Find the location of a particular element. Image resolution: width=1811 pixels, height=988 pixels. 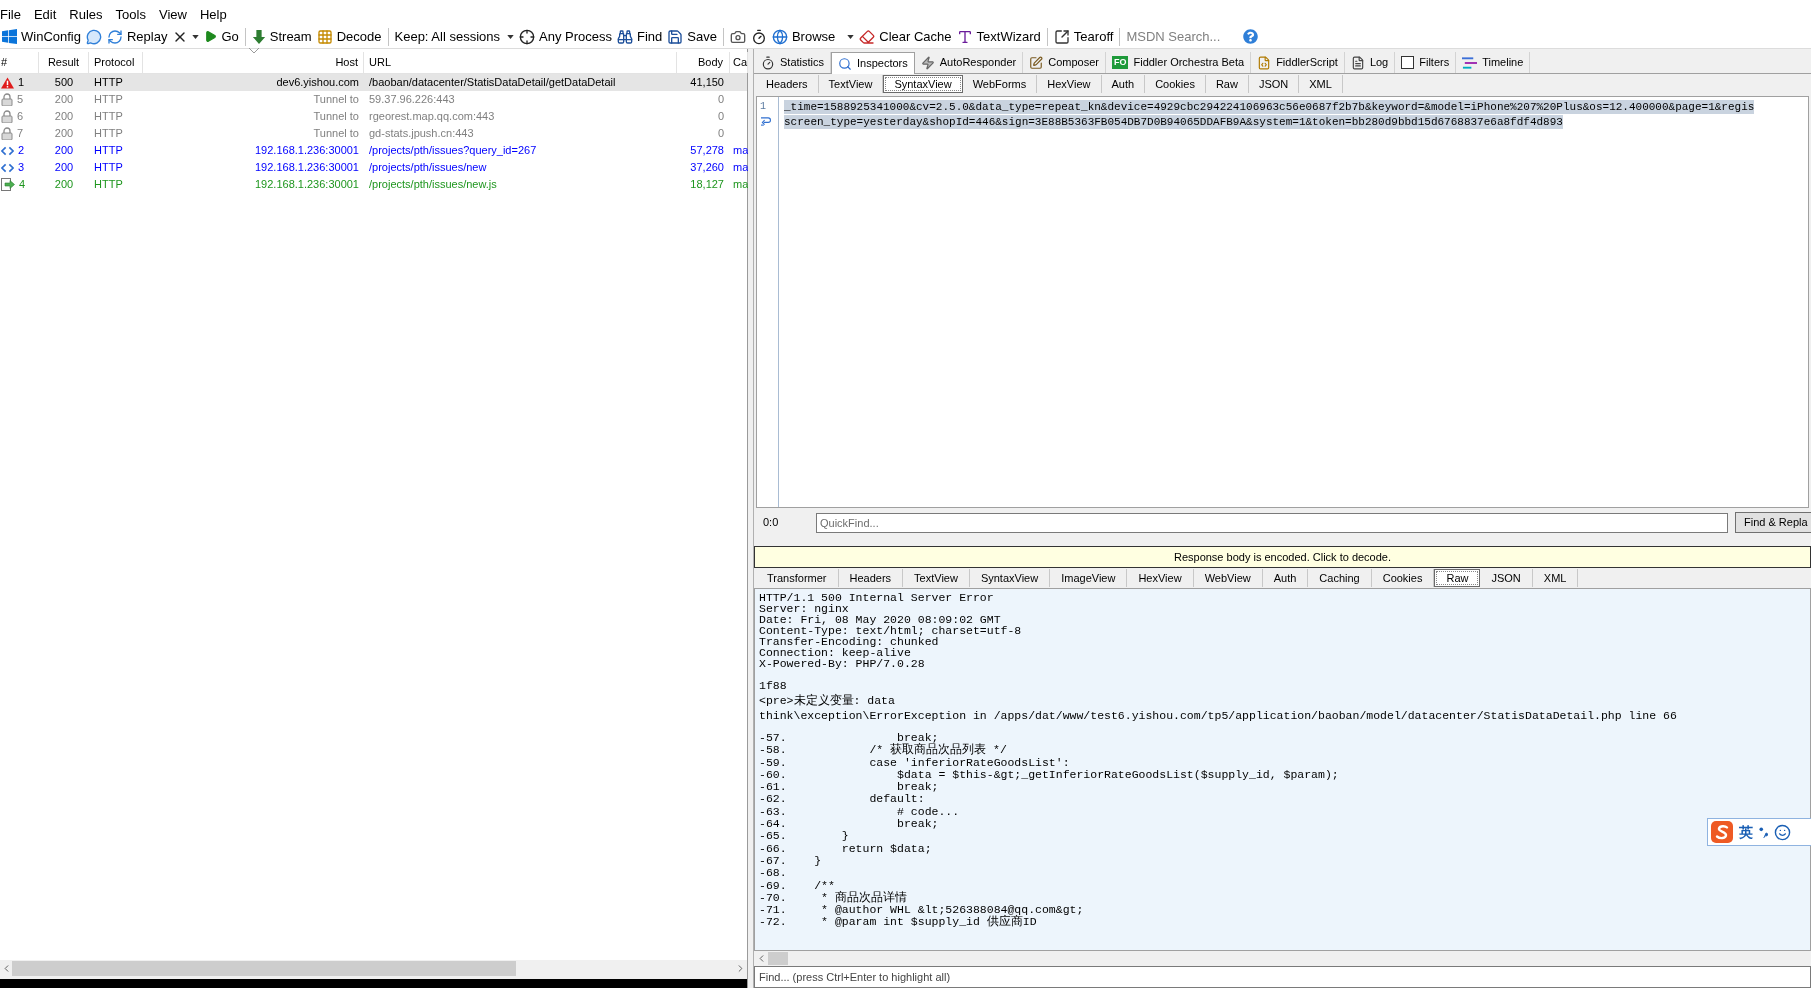

winconfig-button: WinConfig is located at coordinates (41, 36).